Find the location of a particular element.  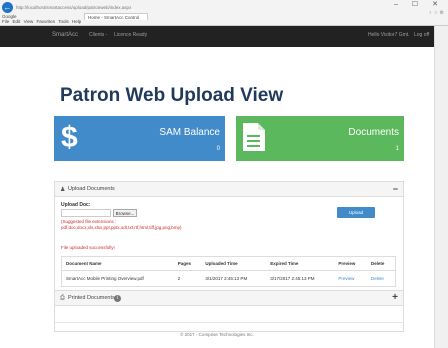

dollar-icon: $ is located at coordinates (69, 137).